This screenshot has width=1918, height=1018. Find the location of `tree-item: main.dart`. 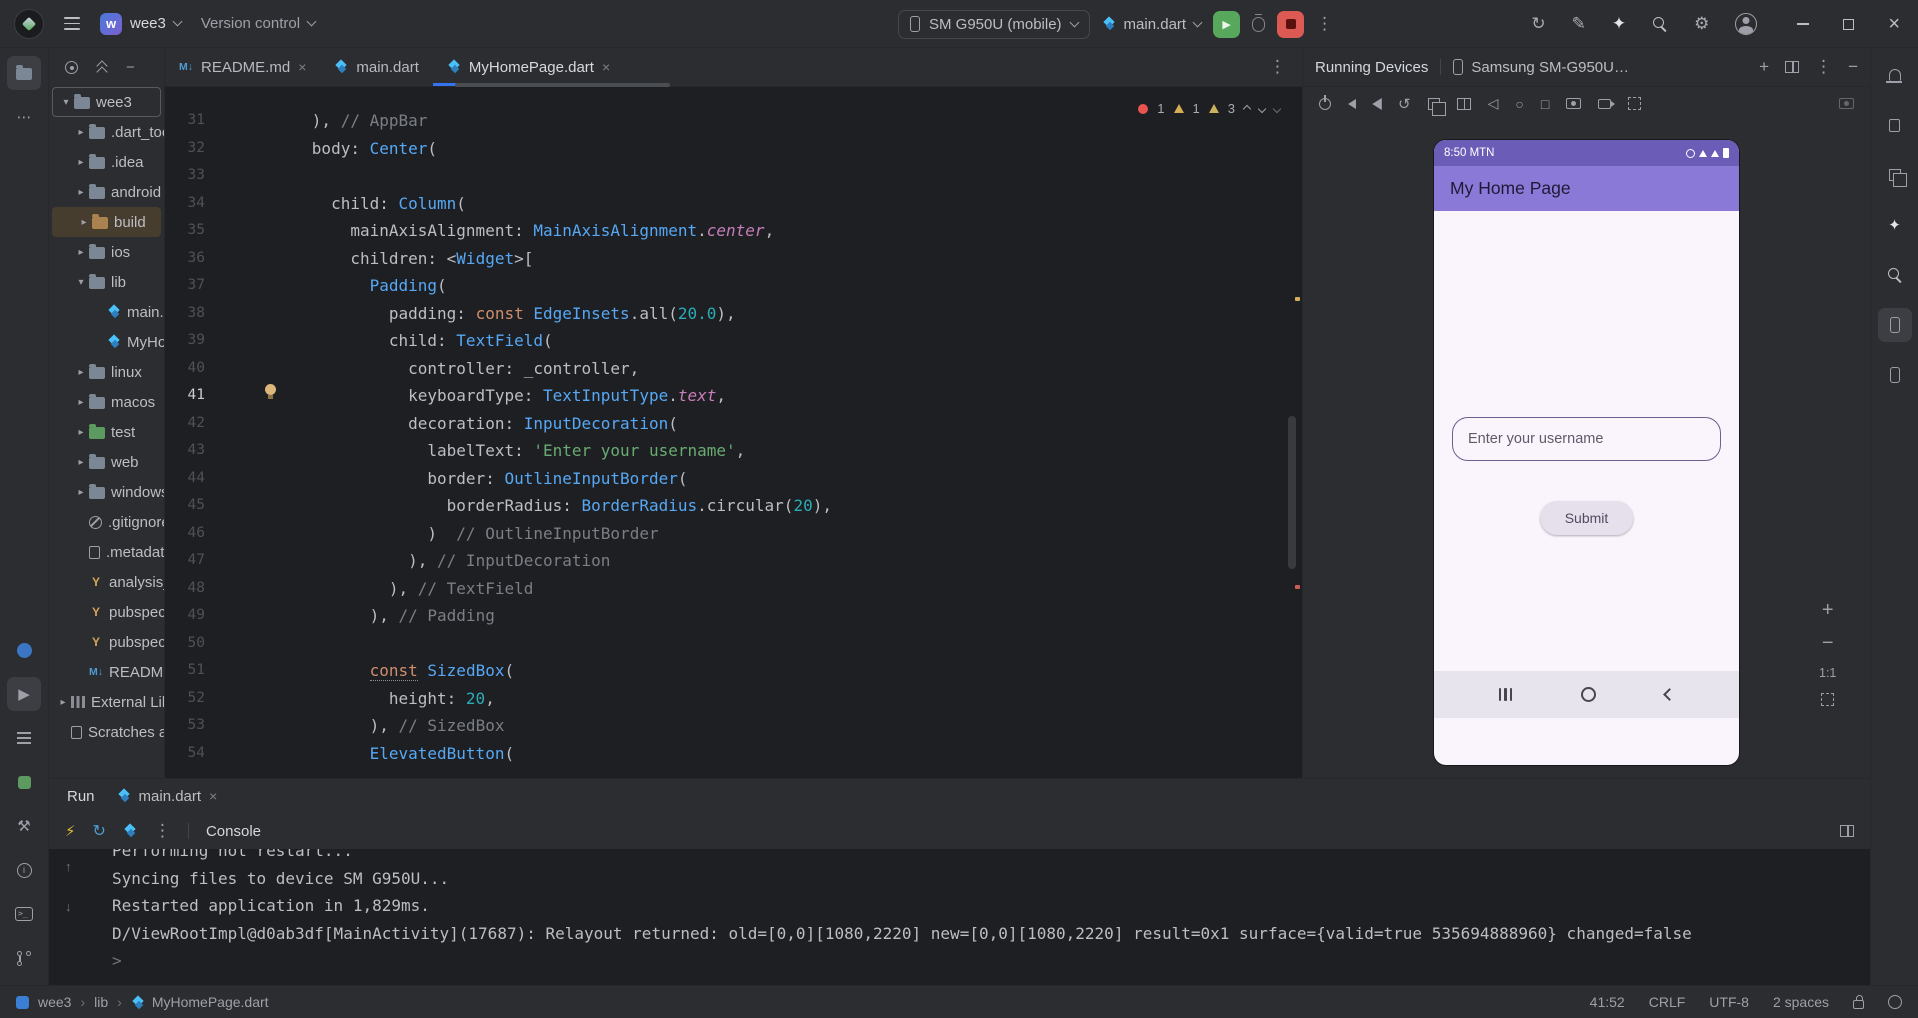

tree-item: main.dart is located at coordinates (106, 312).